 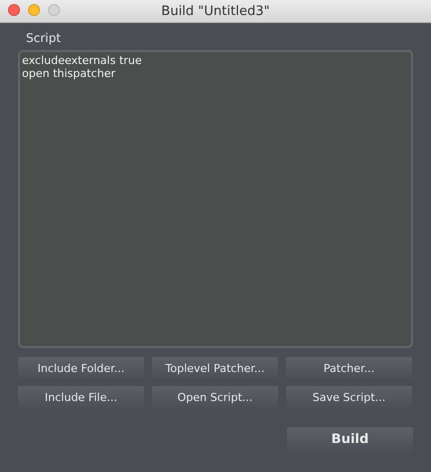 I want to click on close-window-button, so click(x=14, y=10).